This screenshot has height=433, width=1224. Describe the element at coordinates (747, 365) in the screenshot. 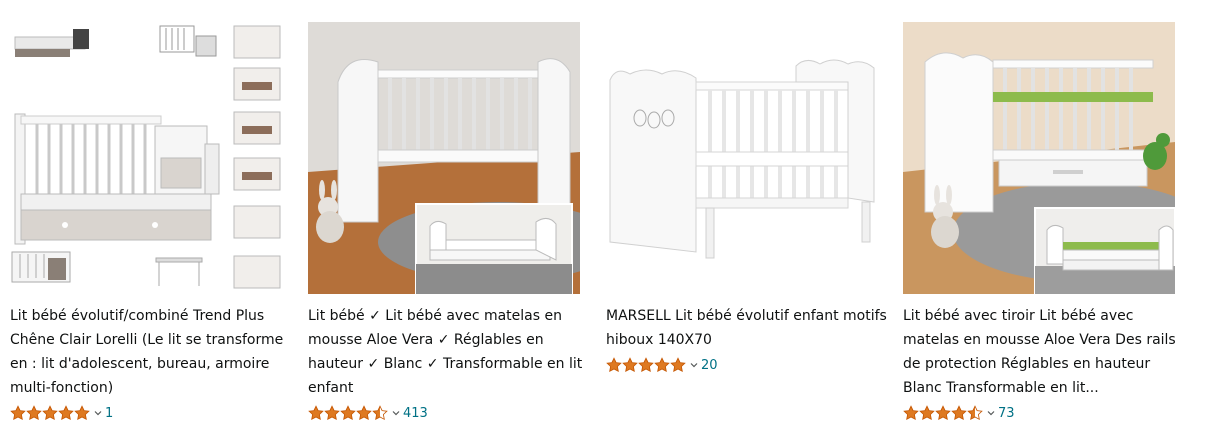

I see `rating-row: 20` at that location.